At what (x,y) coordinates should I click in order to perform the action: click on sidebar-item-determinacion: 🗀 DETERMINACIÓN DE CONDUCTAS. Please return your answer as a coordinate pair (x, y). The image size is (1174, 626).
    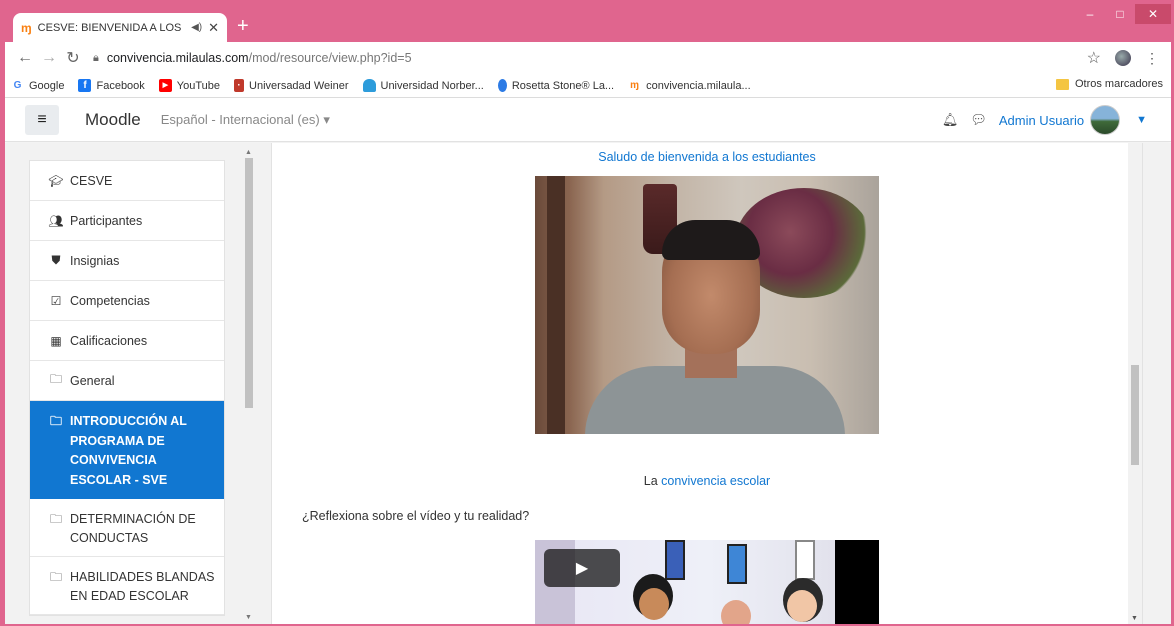
    Looking at the image, I should click on (127, 528).